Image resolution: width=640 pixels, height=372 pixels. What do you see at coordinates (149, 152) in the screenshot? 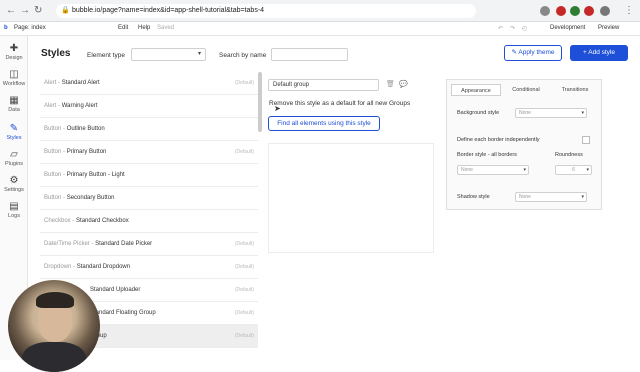
I see `list-item: Button - Primary Button (Default)` at bounding box center [149, 152].